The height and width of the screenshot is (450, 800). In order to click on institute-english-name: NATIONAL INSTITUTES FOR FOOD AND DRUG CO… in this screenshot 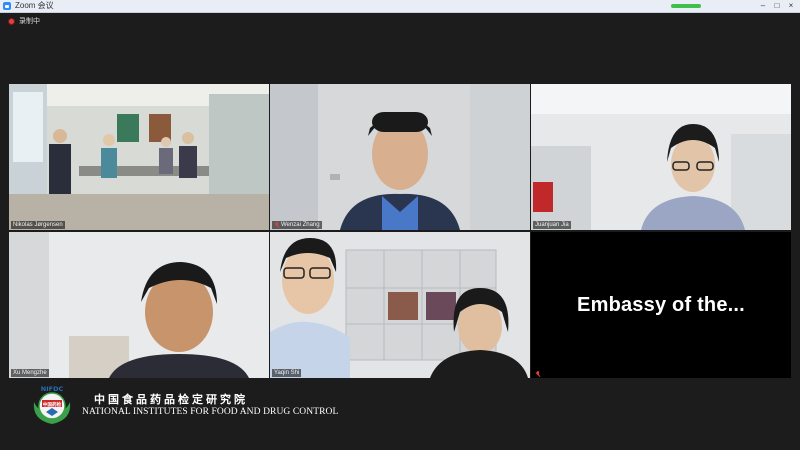, I will do `click(210, 412)`.